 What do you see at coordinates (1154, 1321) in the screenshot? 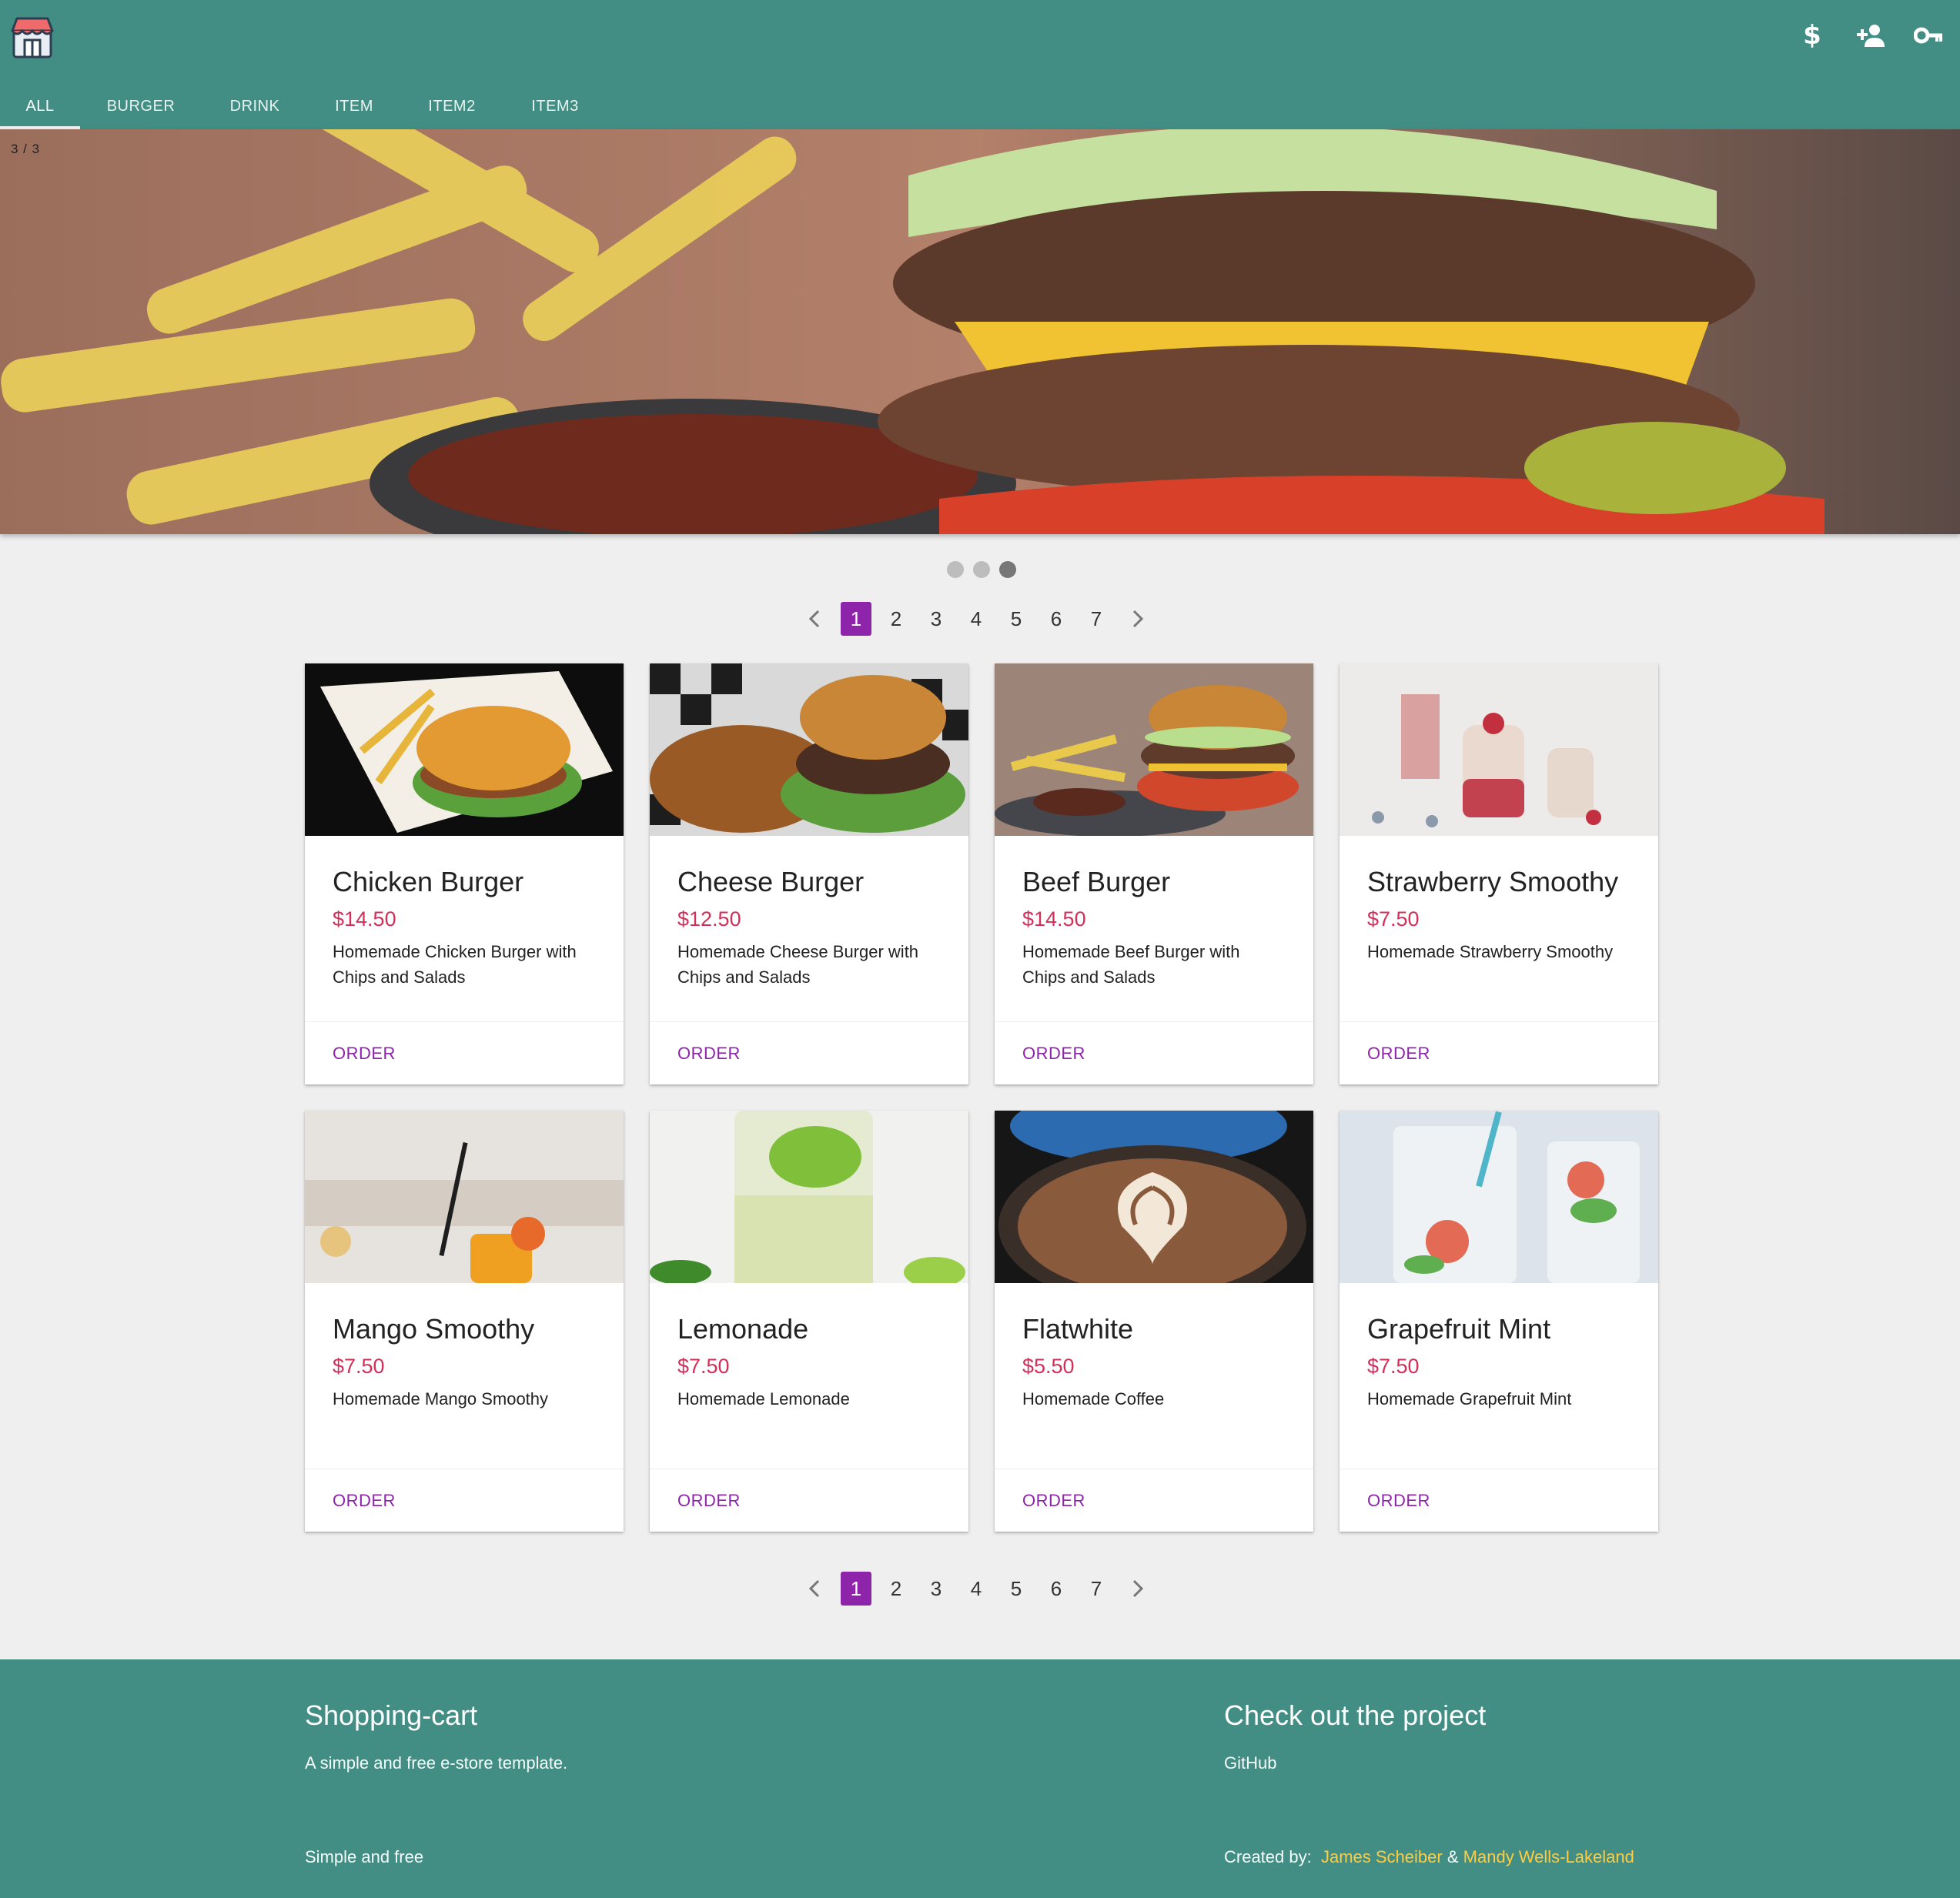
I see `product-card: Flatwhite $5.50 Homemade Coffee ORDER` at bounding box center [1154, 1321].